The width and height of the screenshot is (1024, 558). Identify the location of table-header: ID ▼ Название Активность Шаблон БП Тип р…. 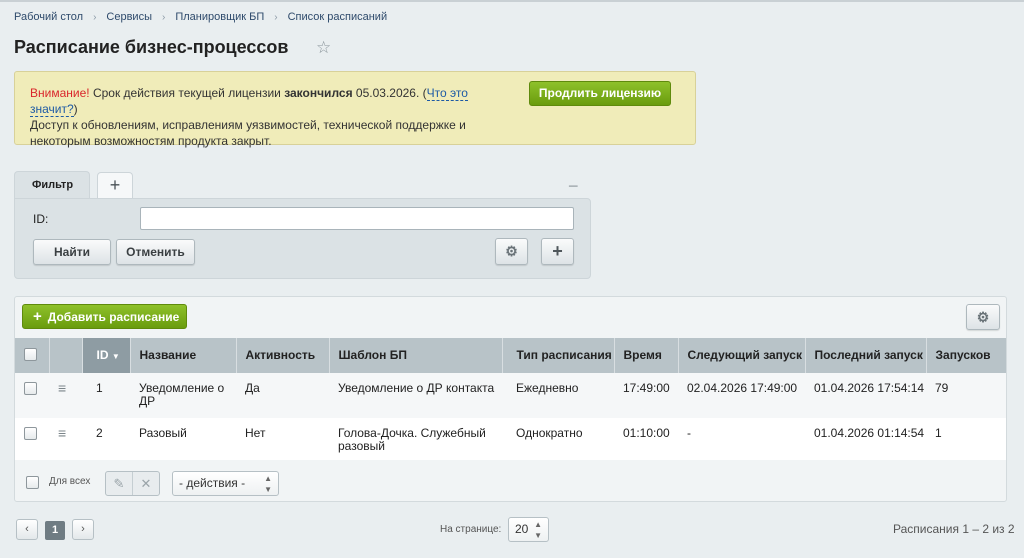
(510, 355).